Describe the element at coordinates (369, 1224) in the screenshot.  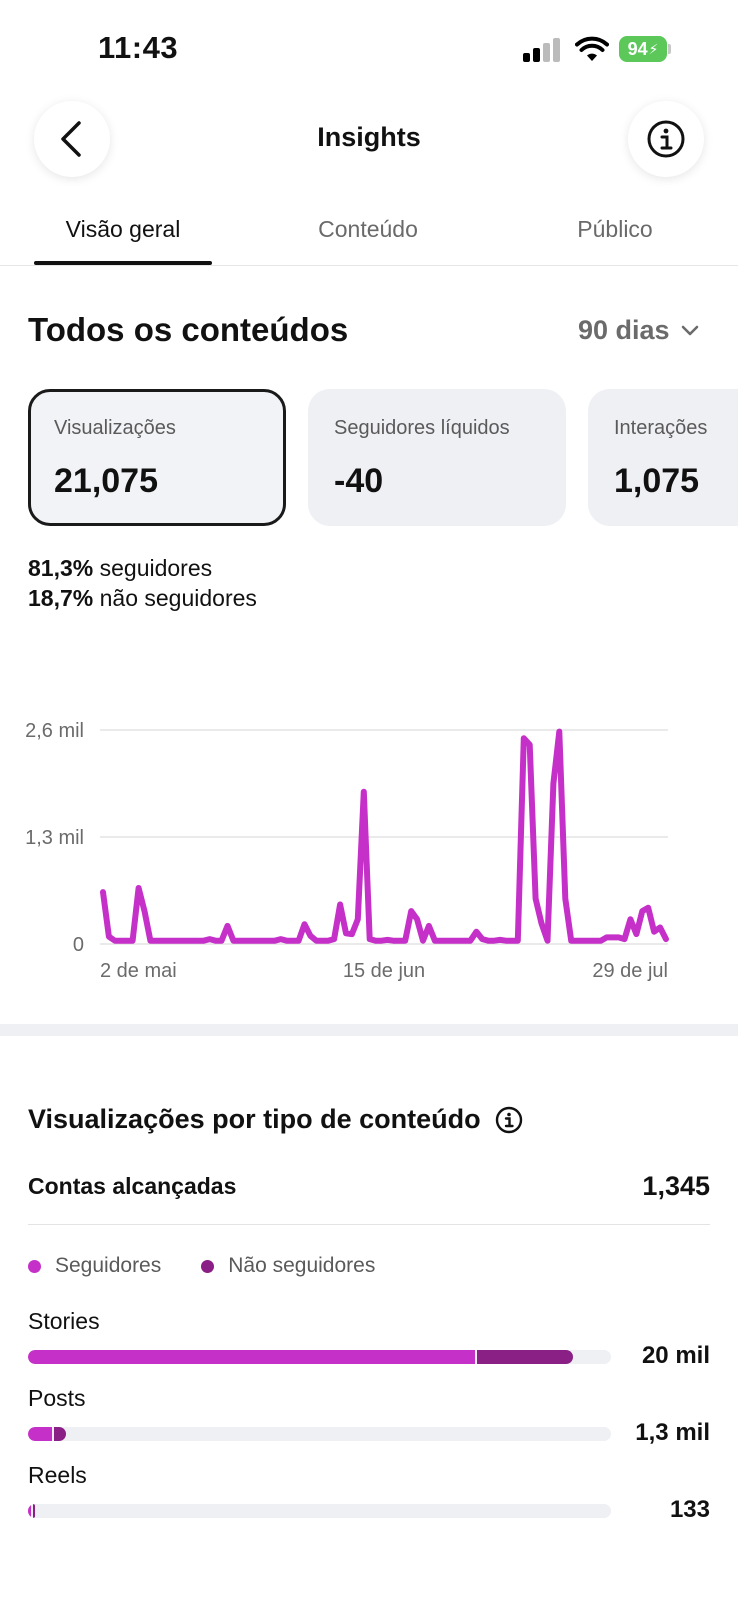
I see `divider` at that location.